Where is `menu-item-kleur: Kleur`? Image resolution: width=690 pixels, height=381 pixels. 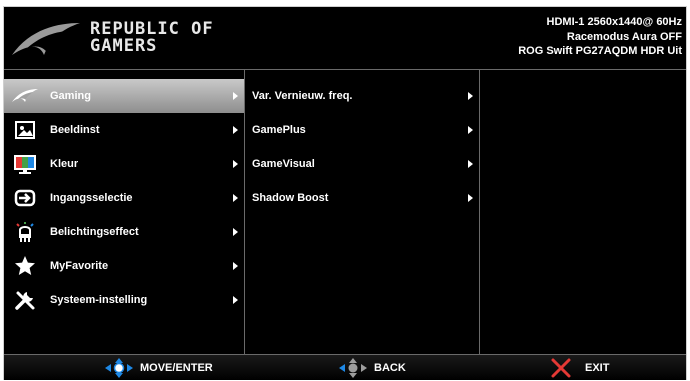 menu-item-kleur: Kleur is located at coordinates (124, 164).